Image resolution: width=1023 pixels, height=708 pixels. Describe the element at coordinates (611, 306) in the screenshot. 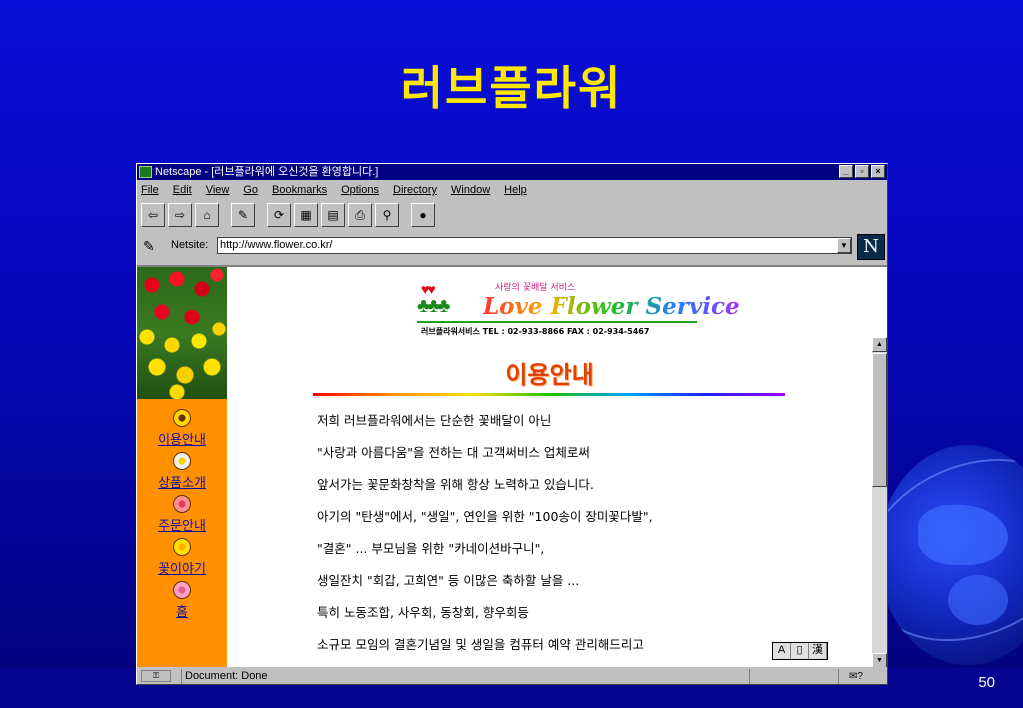

I see `logo-name: Love Flower Service` at that location.